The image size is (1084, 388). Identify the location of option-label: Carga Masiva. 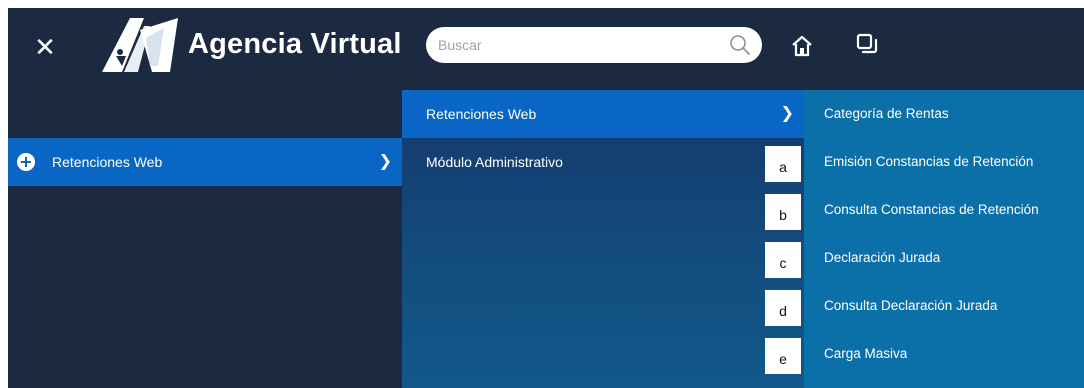
(866, 353).